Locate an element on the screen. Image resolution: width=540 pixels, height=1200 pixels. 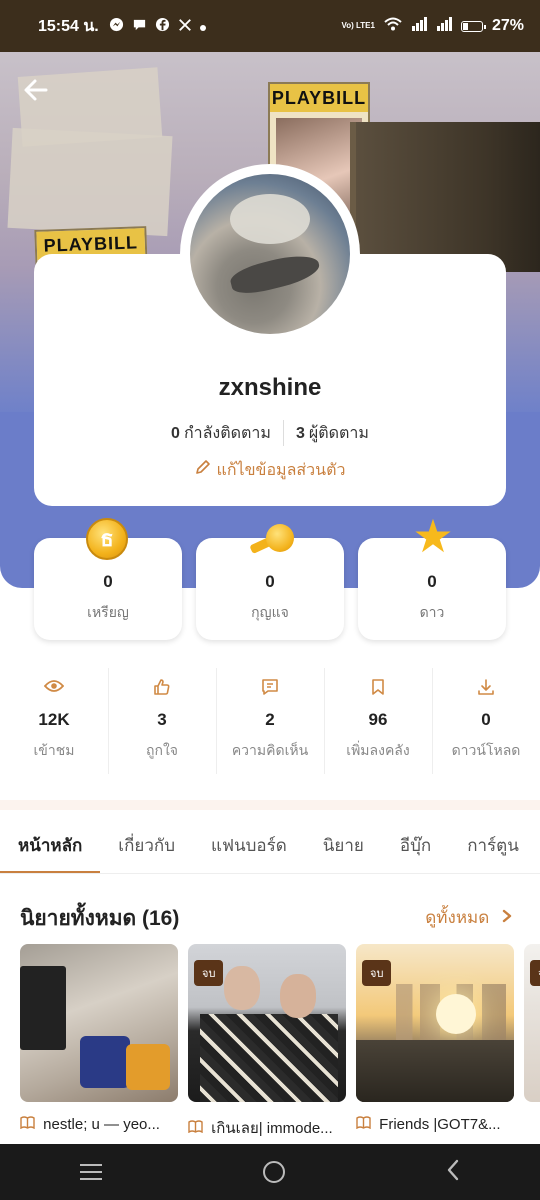
home-button is located at coordinates (273, 1172).